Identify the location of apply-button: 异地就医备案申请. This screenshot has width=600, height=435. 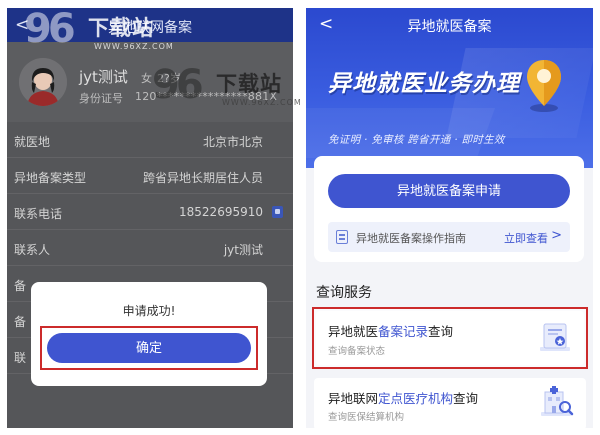
(449, 191).